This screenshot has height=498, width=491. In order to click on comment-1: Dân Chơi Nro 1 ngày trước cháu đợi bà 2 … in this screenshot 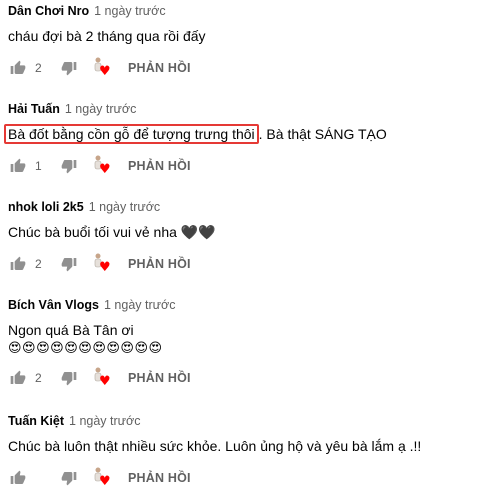, I will do `click(246, 42)`.